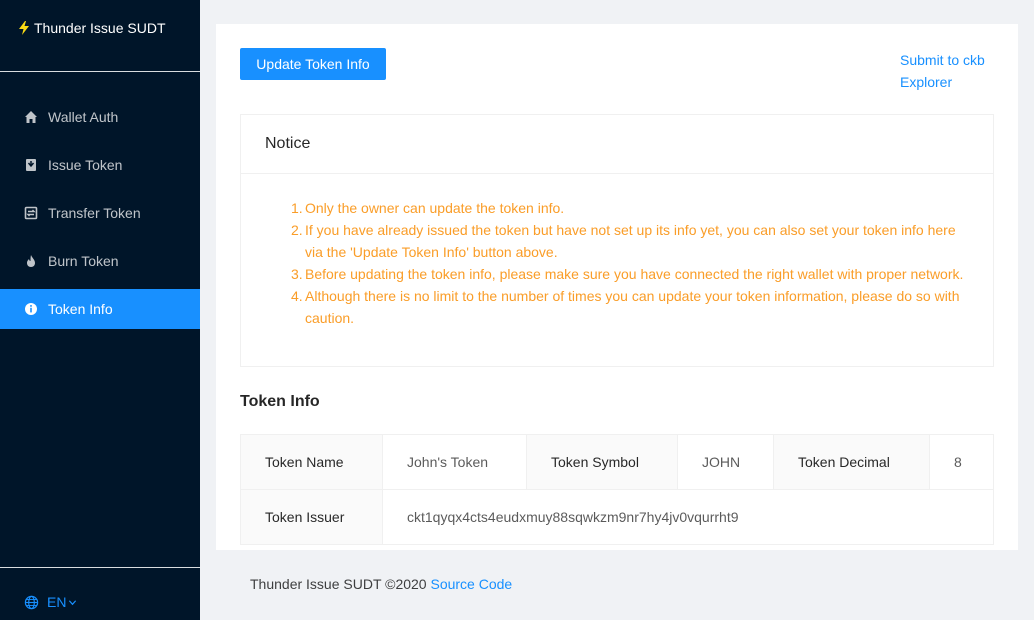  Describe the element at coordinates (297, 230) in the screenshot. I see `list-item-number: 2.` at that location.